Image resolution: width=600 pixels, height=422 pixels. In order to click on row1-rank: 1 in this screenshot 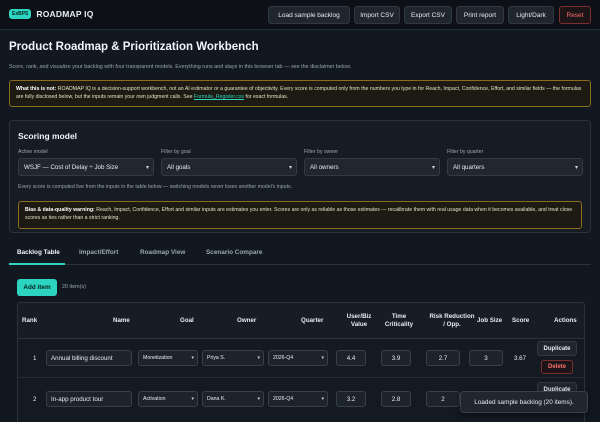, I will do `click(35, 358)`.